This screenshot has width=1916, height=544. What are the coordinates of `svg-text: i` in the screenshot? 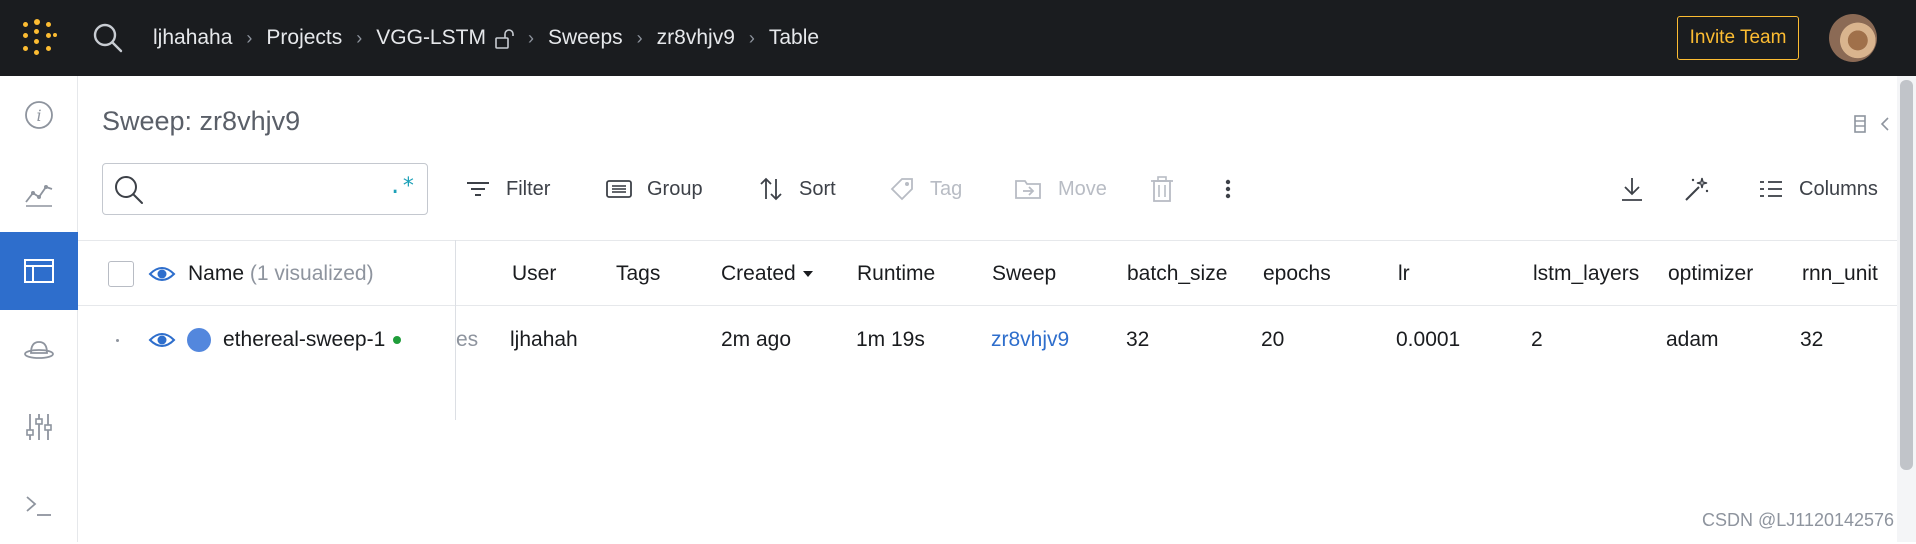 It's located at (38, 115).